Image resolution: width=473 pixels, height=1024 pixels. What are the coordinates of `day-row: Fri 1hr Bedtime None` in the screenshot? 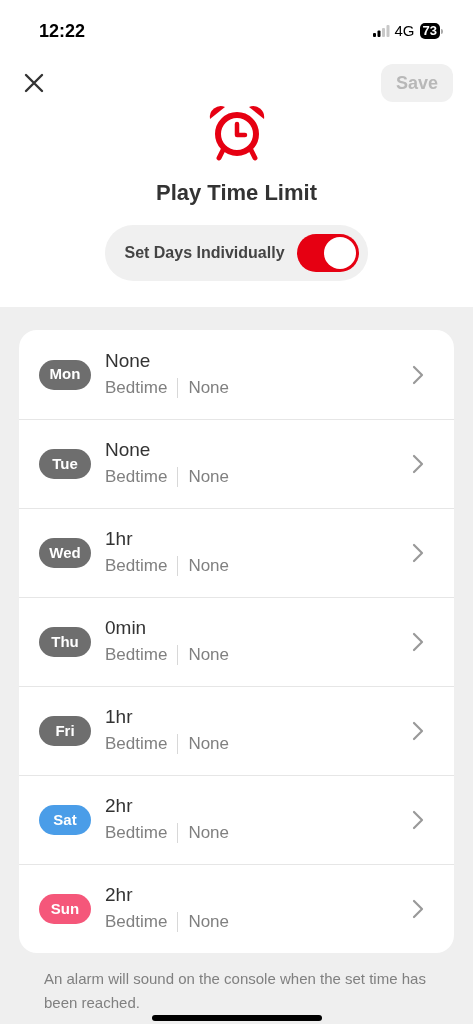 It's located at (236, 730).